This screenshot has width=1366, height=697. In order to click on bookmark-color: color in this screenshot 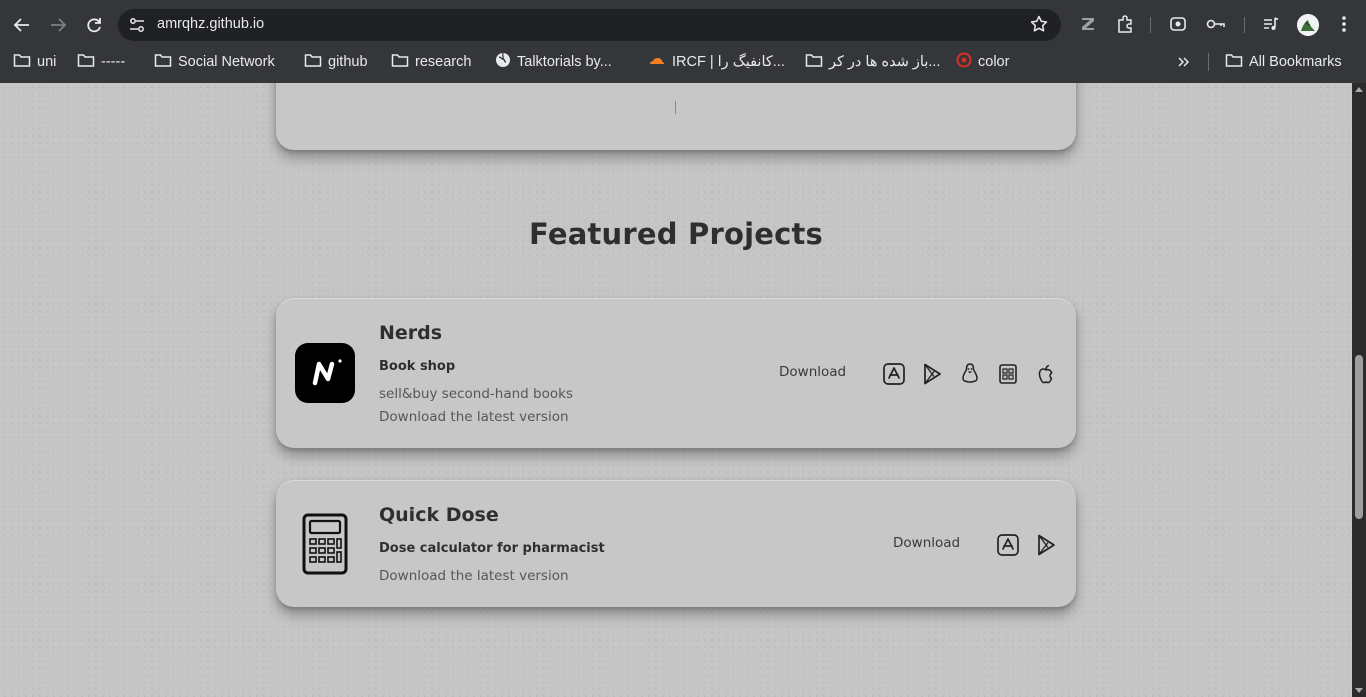, I will do `click(982, 62)`.